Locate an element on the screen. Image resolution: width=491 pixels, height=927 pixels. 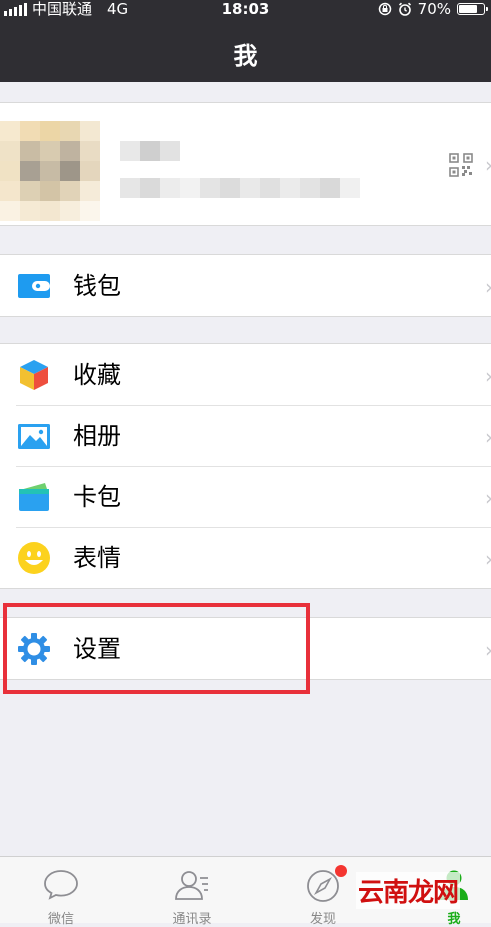
tab-contacts: 通讯录 is located at coordinates (192, 892).